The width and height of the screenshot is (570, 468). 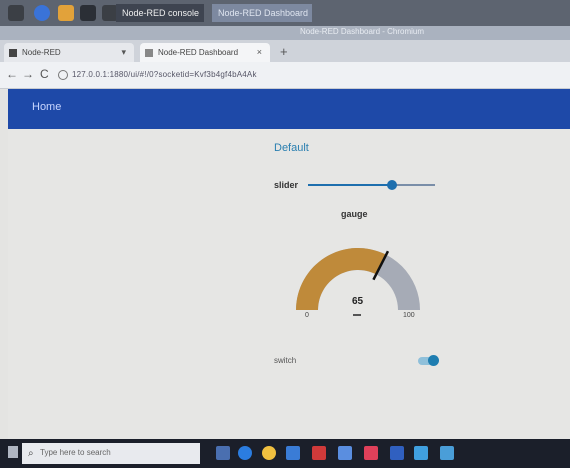 I want to click on close-icon: ×, so click(x=259, y=52).